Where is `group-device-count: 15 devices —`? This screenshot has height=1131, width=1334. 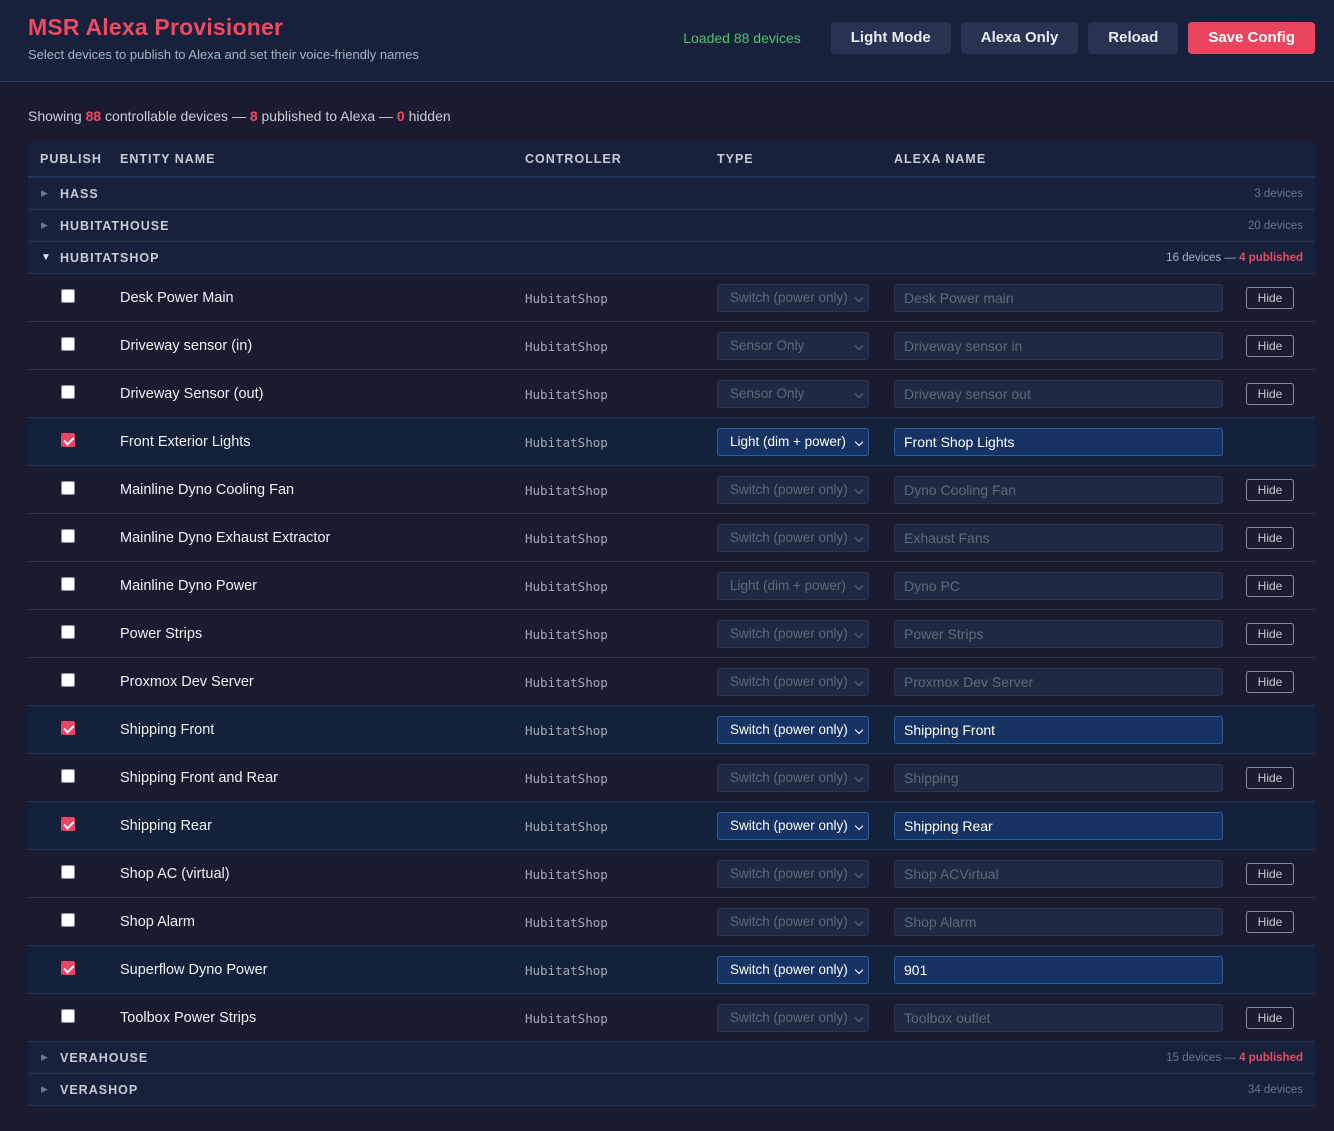
group-device-count: 15 devices — is located at coordinates (1203, 1057).